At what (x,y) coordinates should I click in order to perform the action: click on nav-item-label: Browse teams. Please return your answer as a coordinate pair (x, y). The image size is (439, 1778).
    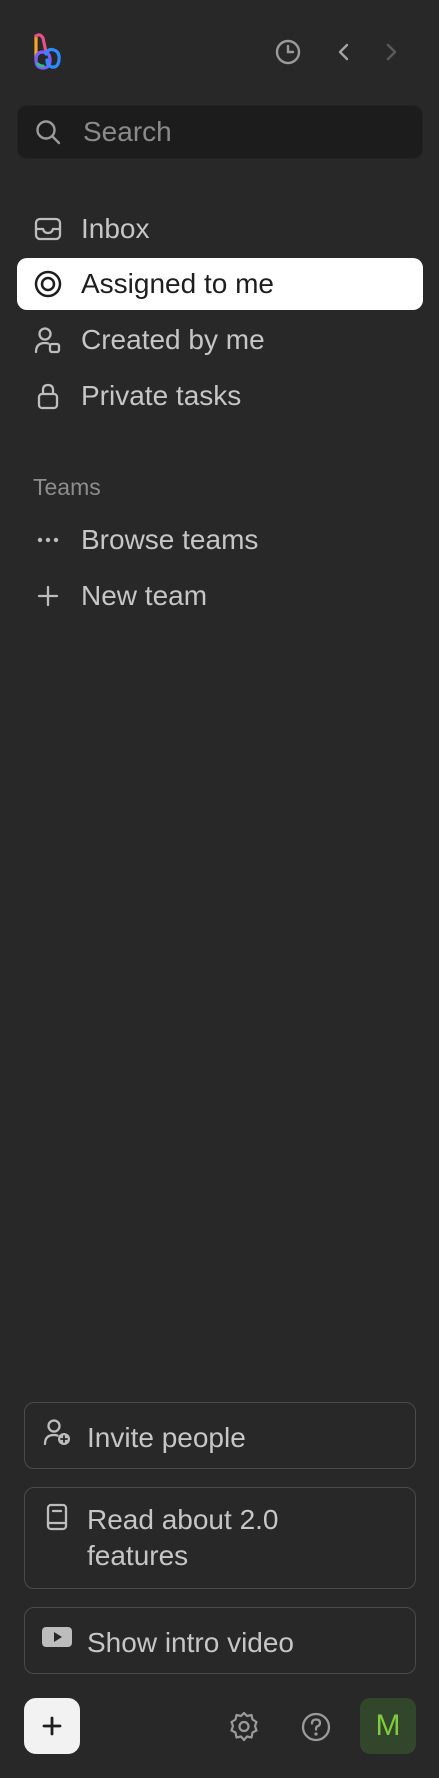
    Looking at the image, I should click on (170, 539).